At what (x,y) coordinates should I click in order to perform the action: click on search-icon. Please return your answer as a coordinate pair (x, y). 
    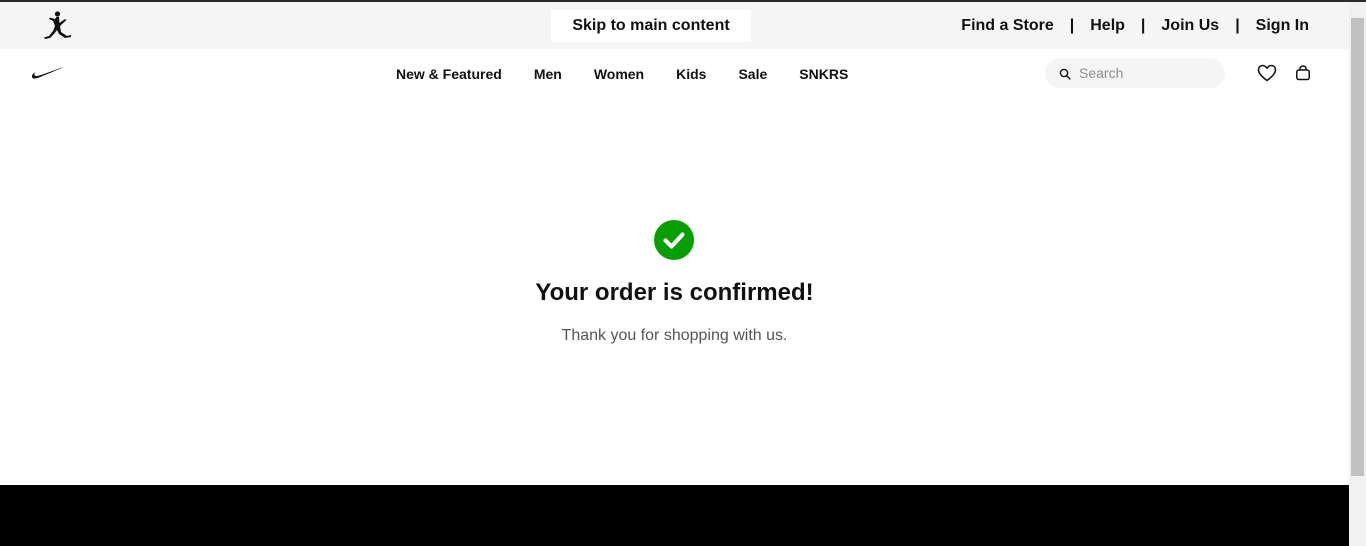
    Looking at the image, I should click on (1065, 73).